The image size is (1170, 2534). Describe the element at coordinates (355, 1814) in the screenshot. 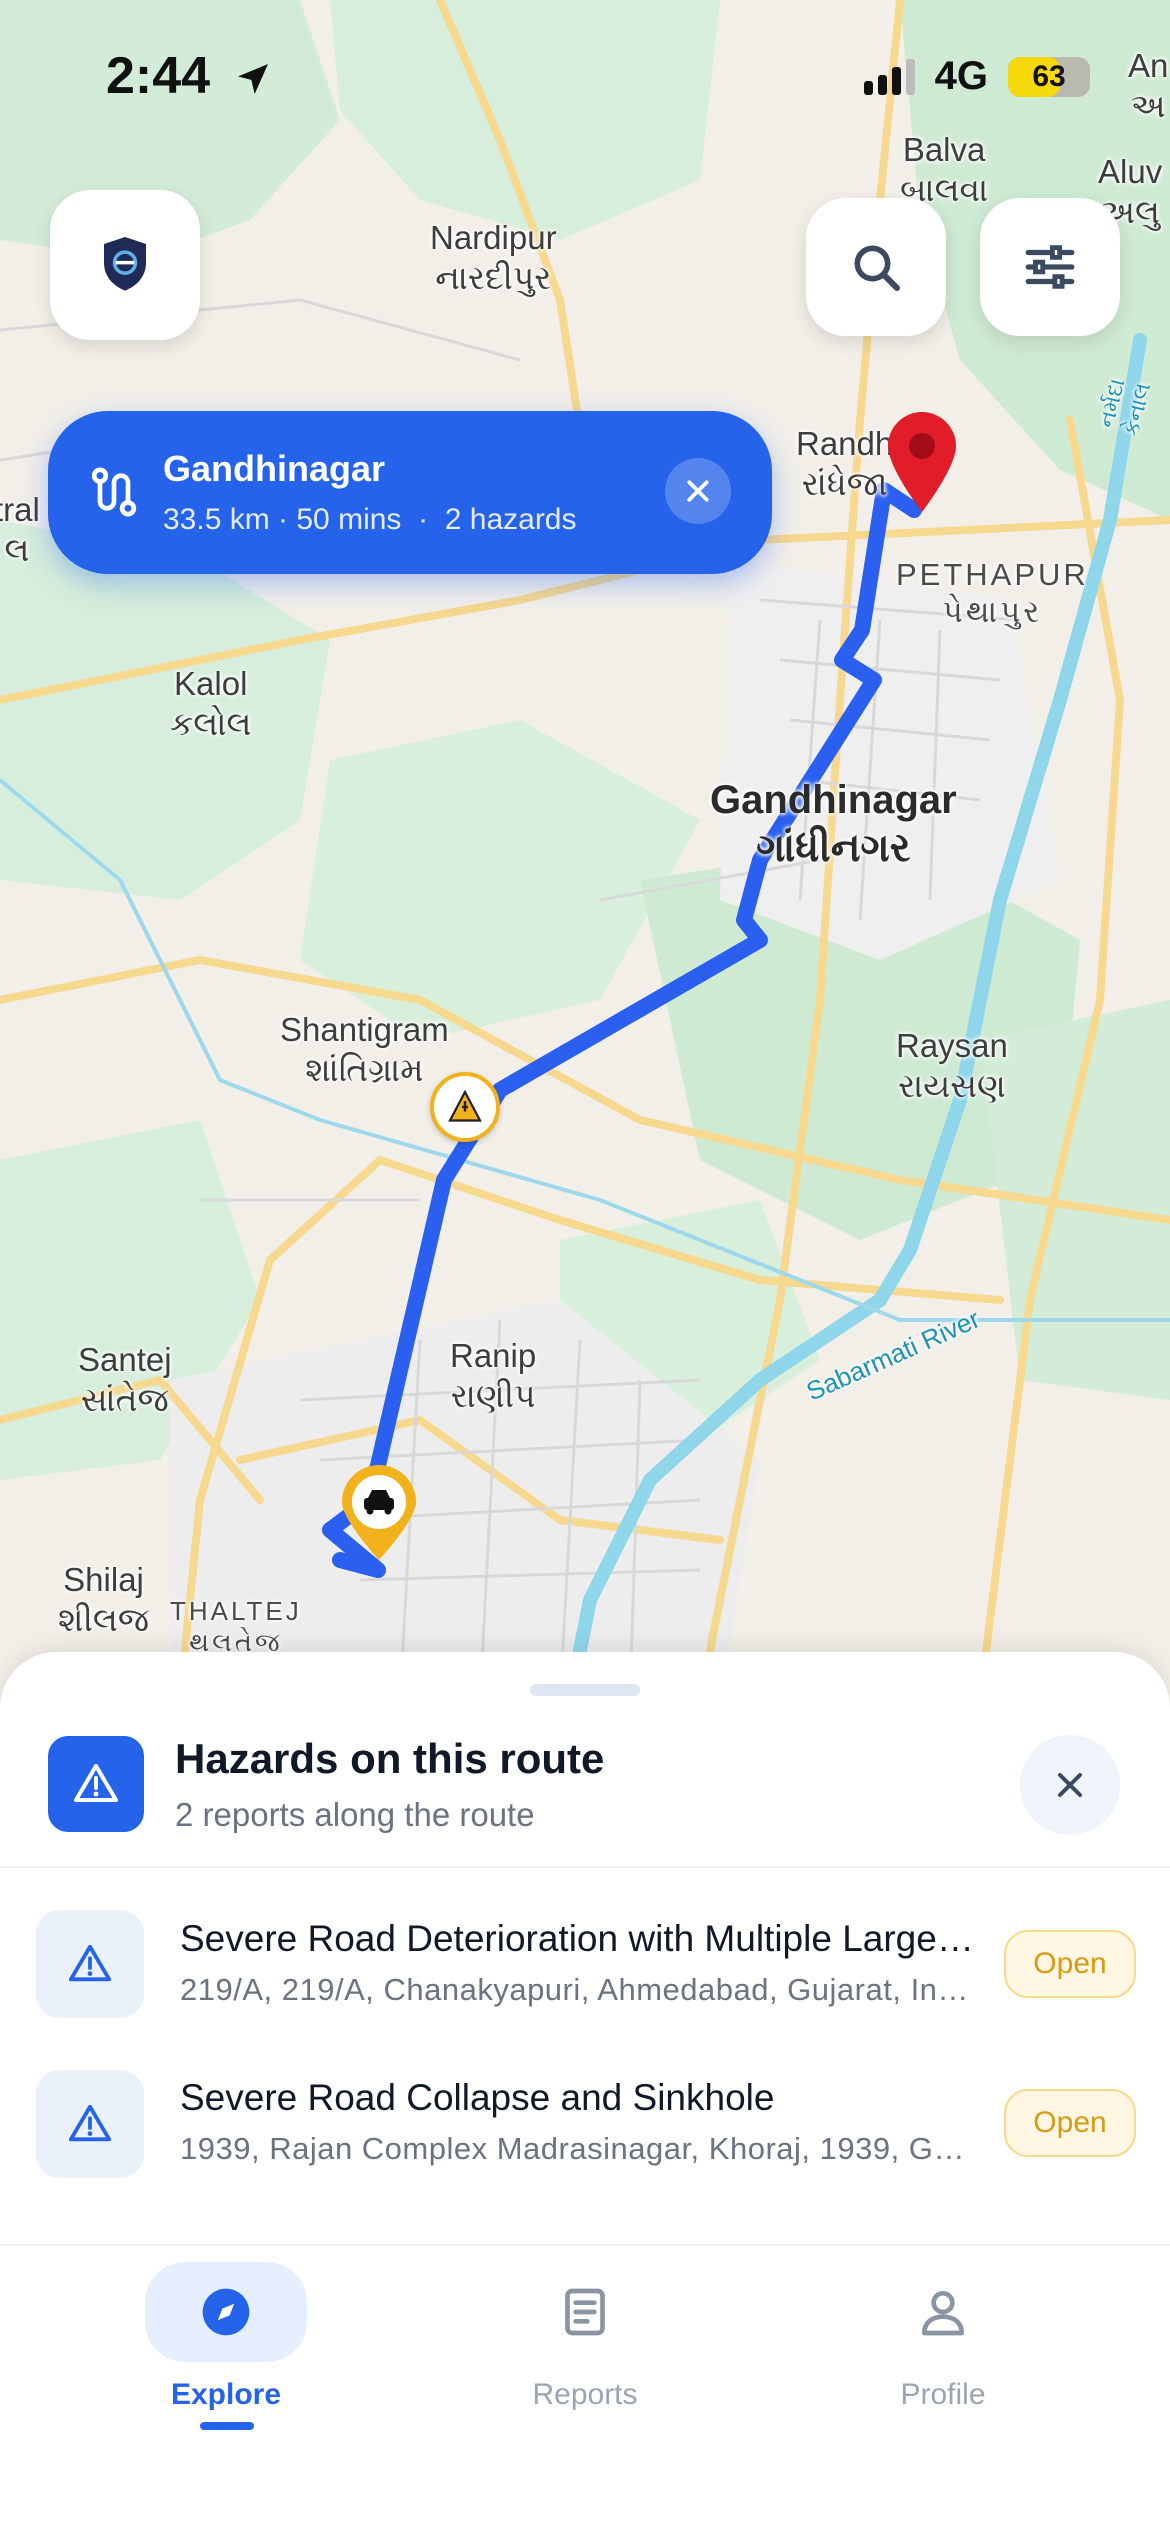

I see `hazards-subtitle: 2 reports along the route` at that location.